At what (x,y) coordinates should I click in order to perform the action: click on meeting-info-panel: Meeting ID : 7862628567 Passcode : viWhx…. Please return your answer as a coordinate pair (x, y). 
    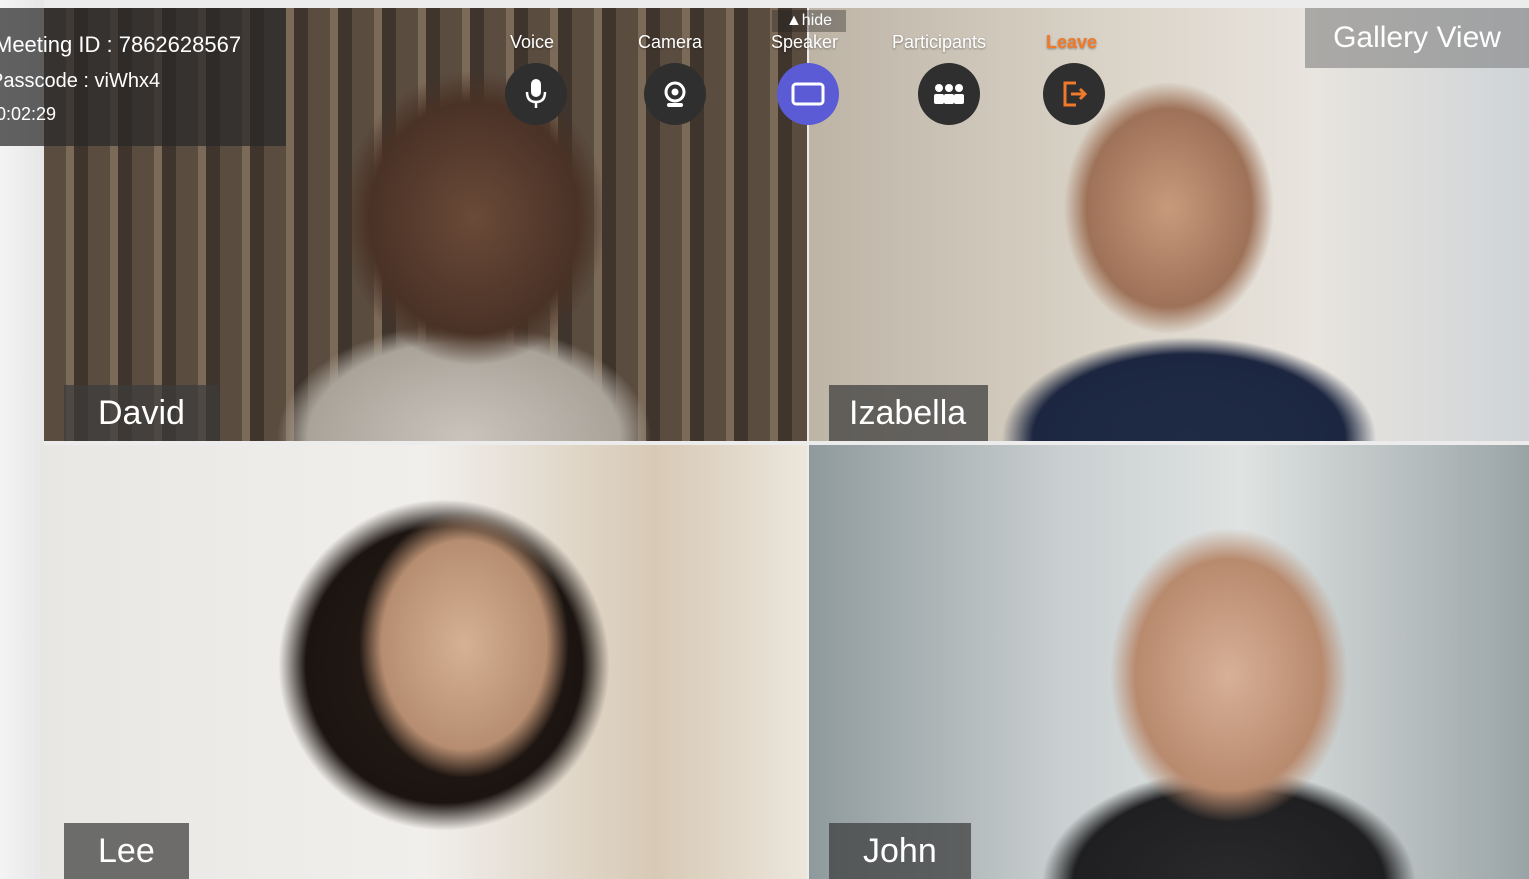
    Looking at the image, I should click on (143, 77).